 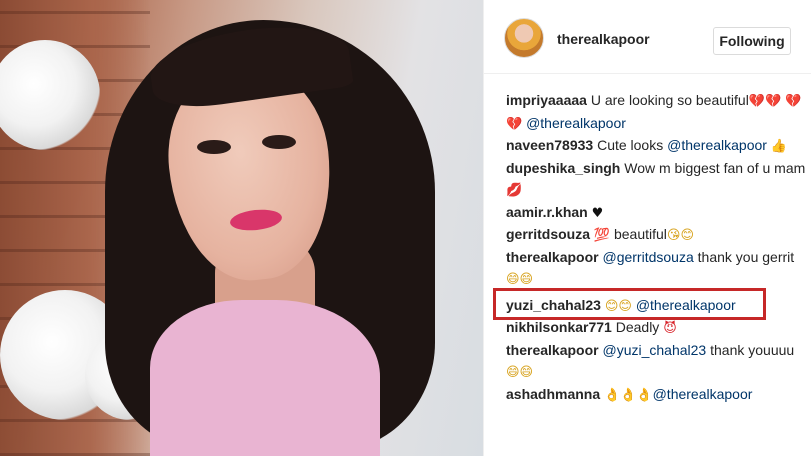 What do you see at coordinates (680, 235) in the screenshot?
I see `kiss-face-icon: 😘😊` at bounding box center [680, 235].